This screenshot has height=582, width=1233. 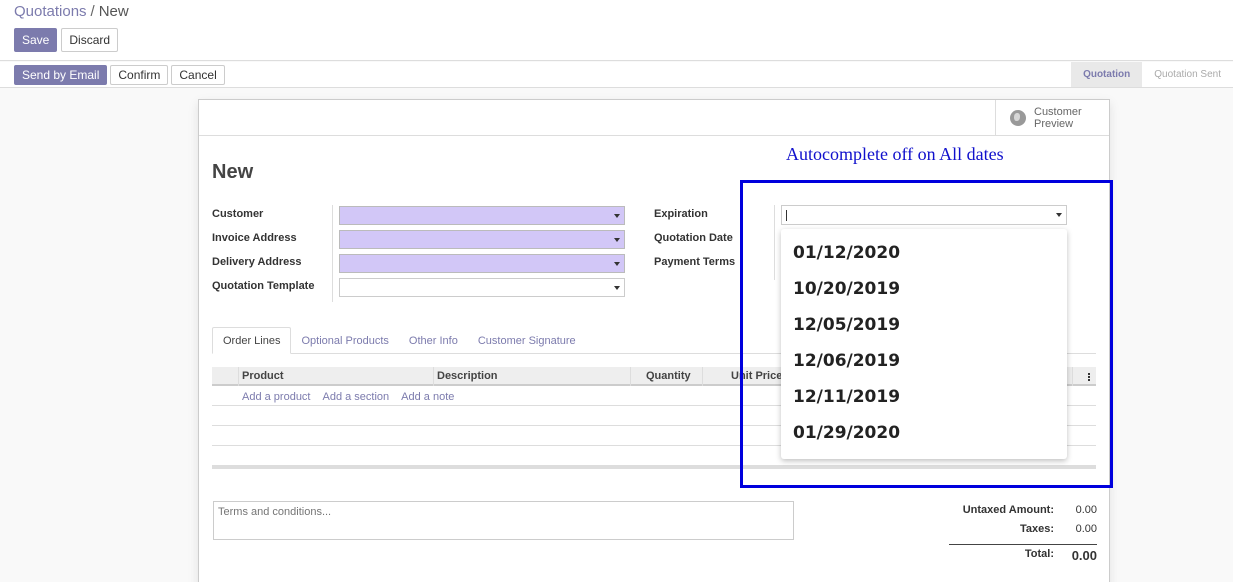 I want to click on breadcrumb-quotations-link: Quotations, so click(x=50, y=11).